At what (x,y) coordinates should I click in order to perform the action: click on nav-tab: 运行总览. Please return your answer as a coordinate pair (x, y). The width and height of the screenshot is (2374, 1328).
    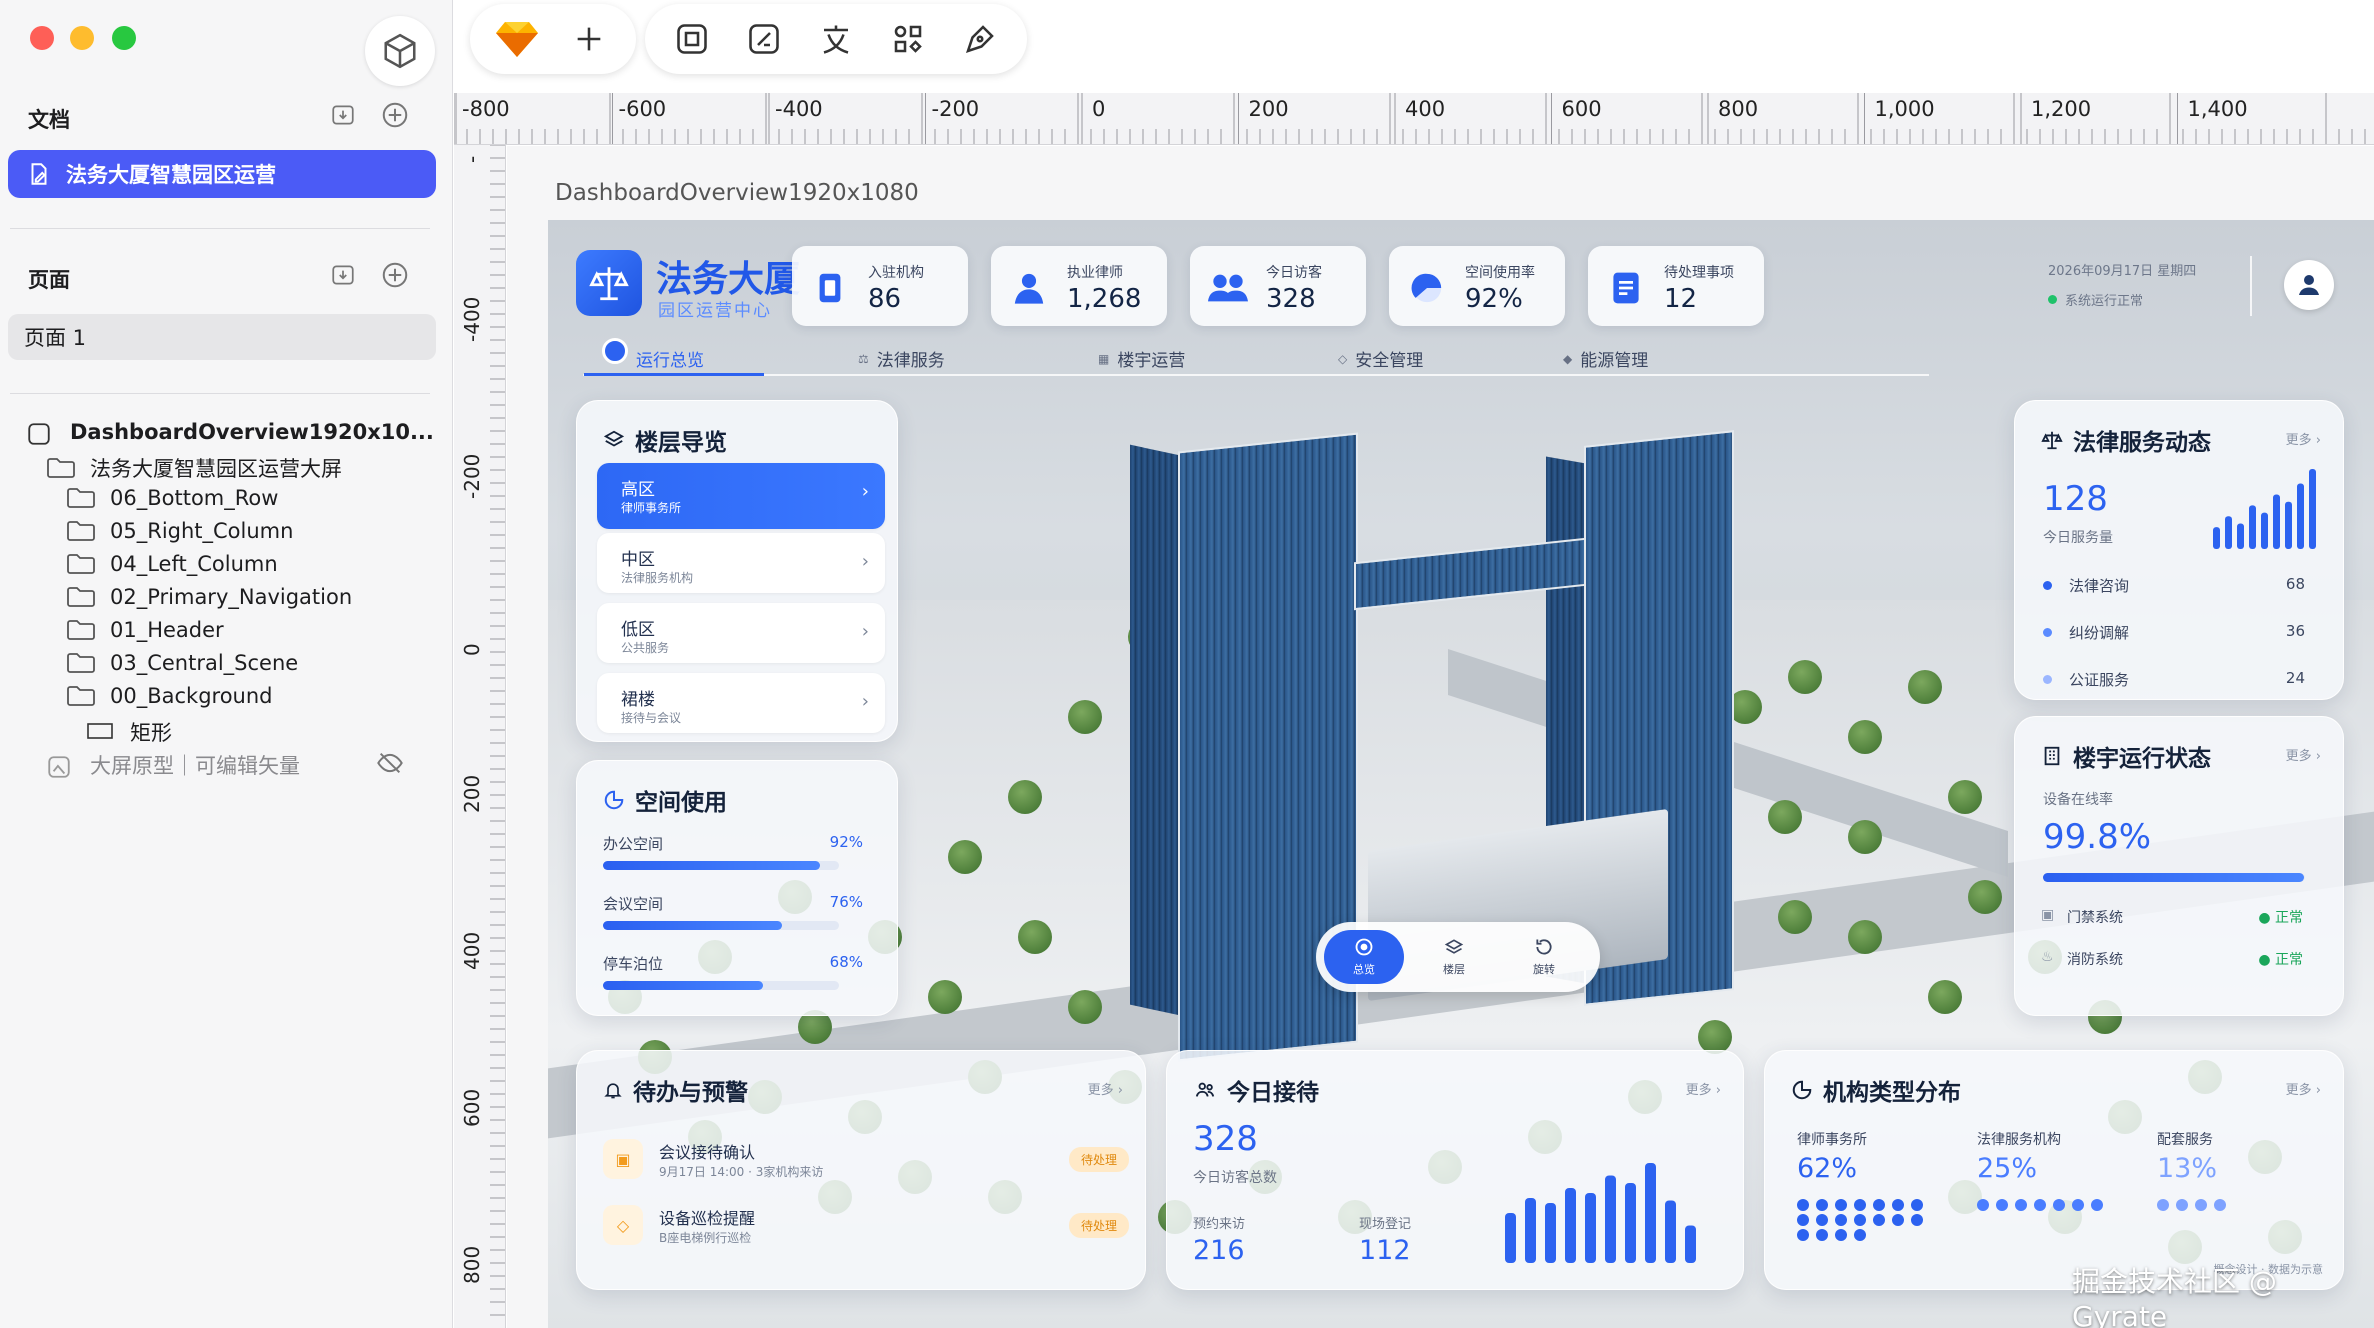
    Looking at the image, I should click on (653, 354).